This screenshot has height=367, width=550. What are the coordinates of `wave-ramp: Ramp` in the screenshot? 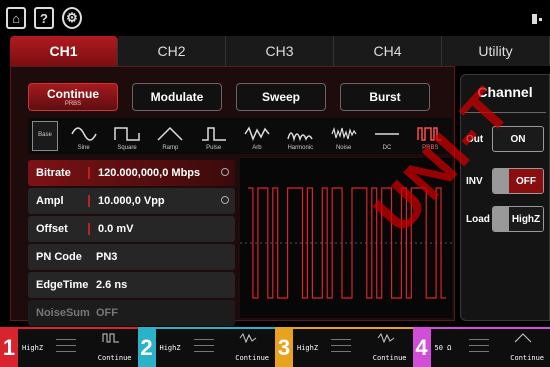 It's located at (170, 136).